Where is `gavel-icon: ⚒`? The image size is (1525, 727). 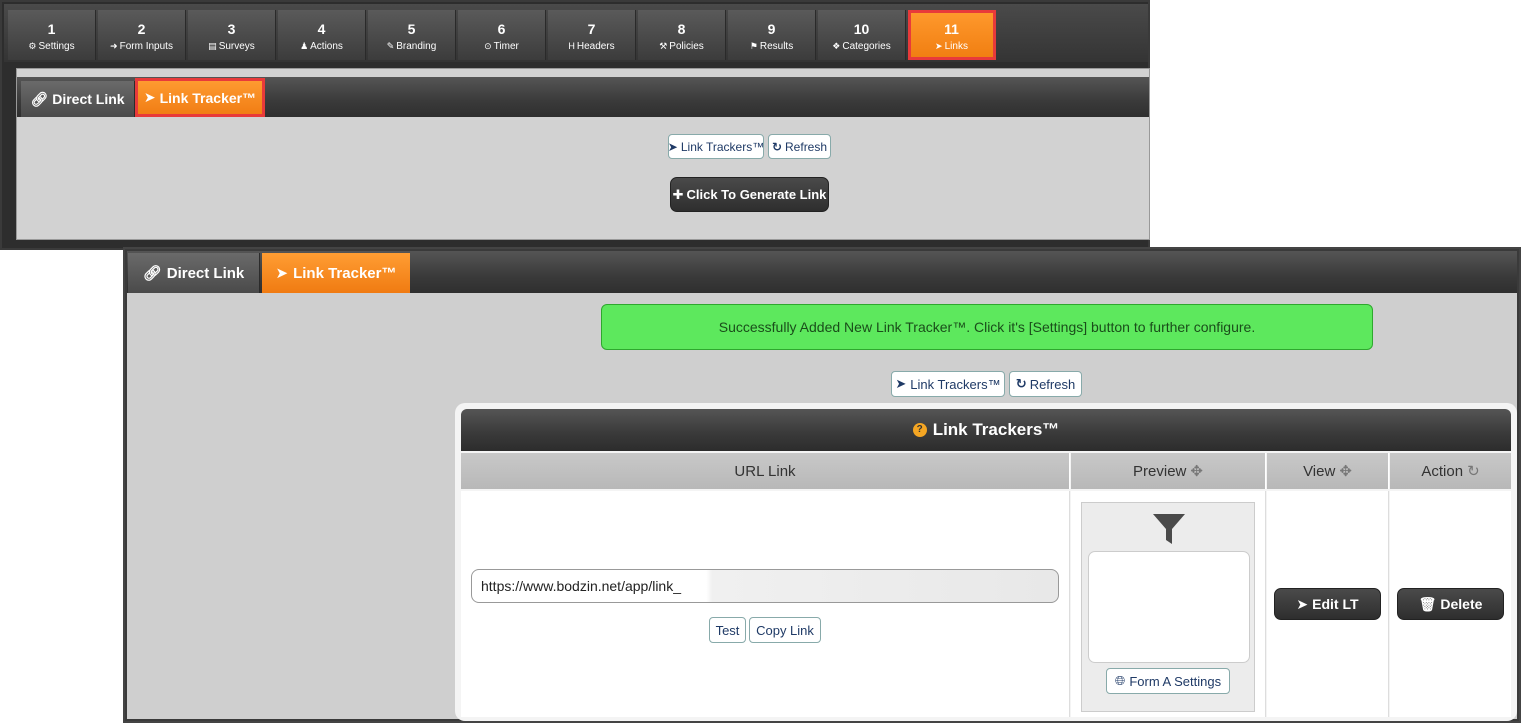
gavel-icon: ⚒ is located at coordinates (663, 46).